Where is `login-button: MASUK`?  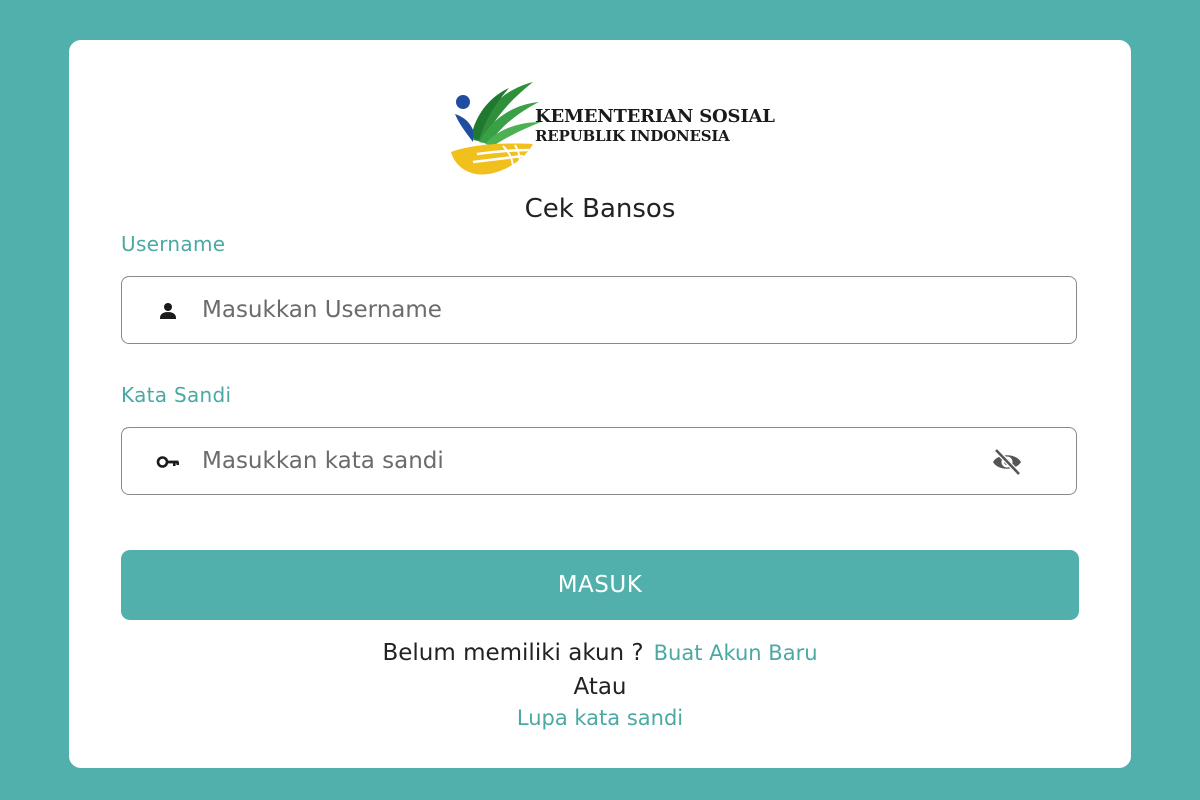 login-button: MASUK is located at coordinates (600, 585).